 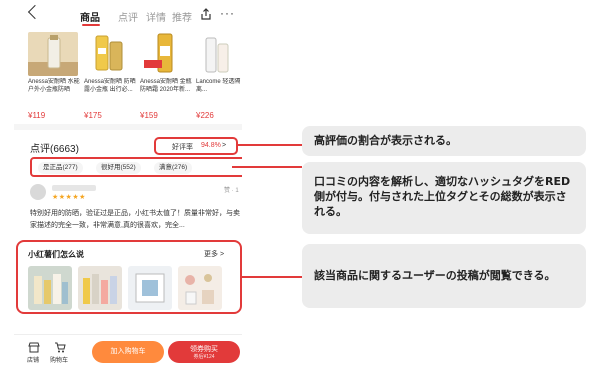 I want to click on avatar, so click(x=38, y=192).